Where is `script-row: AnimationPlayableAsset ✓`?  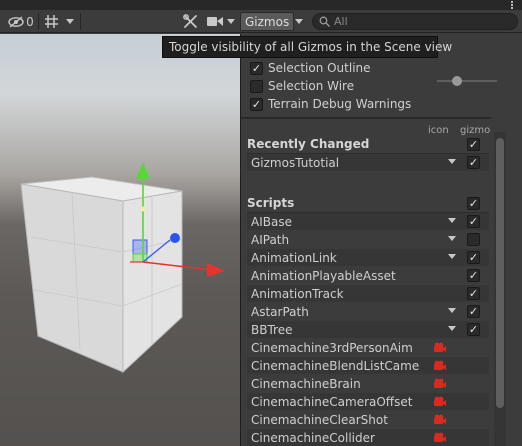 script-row: AnimationPlayableAsset ✓ is located at coordinates (368, 275).